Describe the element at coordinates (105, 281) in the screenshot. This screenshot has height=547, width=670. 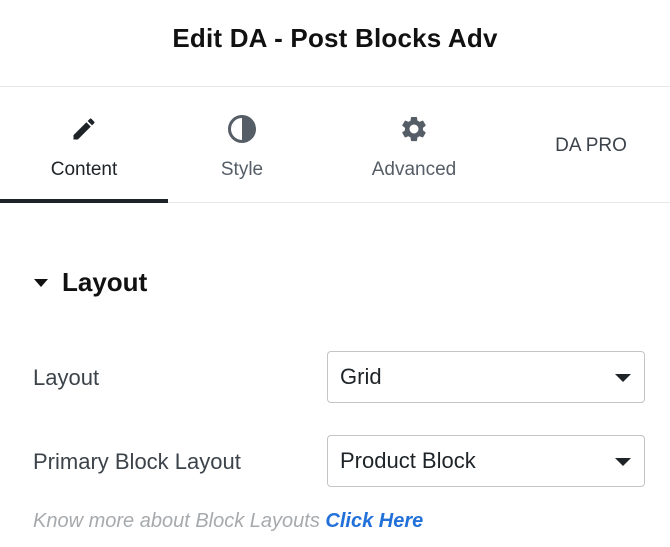
I see `section-title: Layout` at that location.